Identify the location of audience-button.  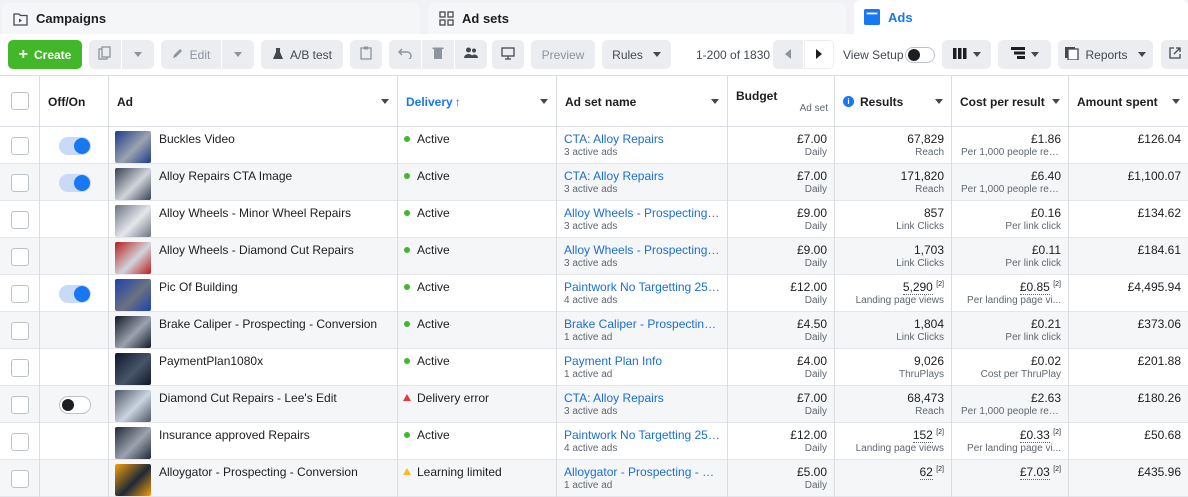
(471, 54).